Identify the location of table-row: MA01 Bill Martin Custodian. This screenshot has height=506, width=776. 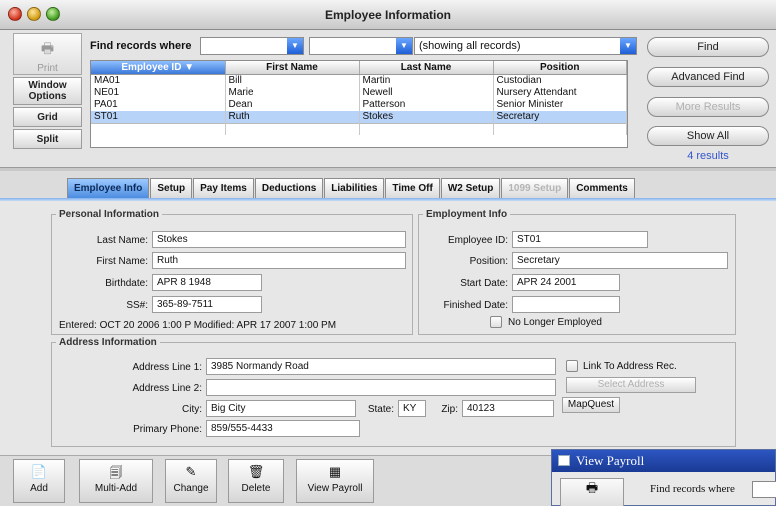
(359, 80).